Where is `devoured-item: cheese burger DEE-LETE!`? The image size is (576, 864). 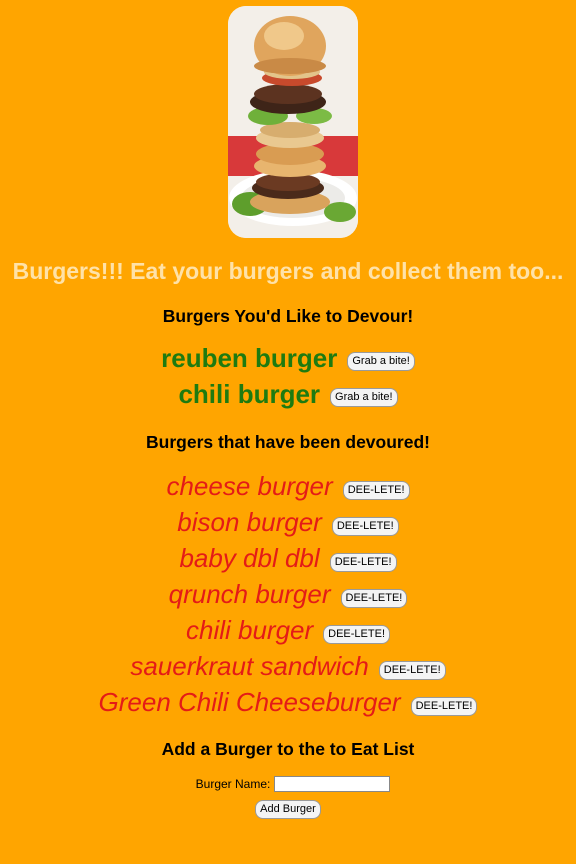
devoured-item: cheese burger DEE-LETE! is located at coordinates (288, 486).